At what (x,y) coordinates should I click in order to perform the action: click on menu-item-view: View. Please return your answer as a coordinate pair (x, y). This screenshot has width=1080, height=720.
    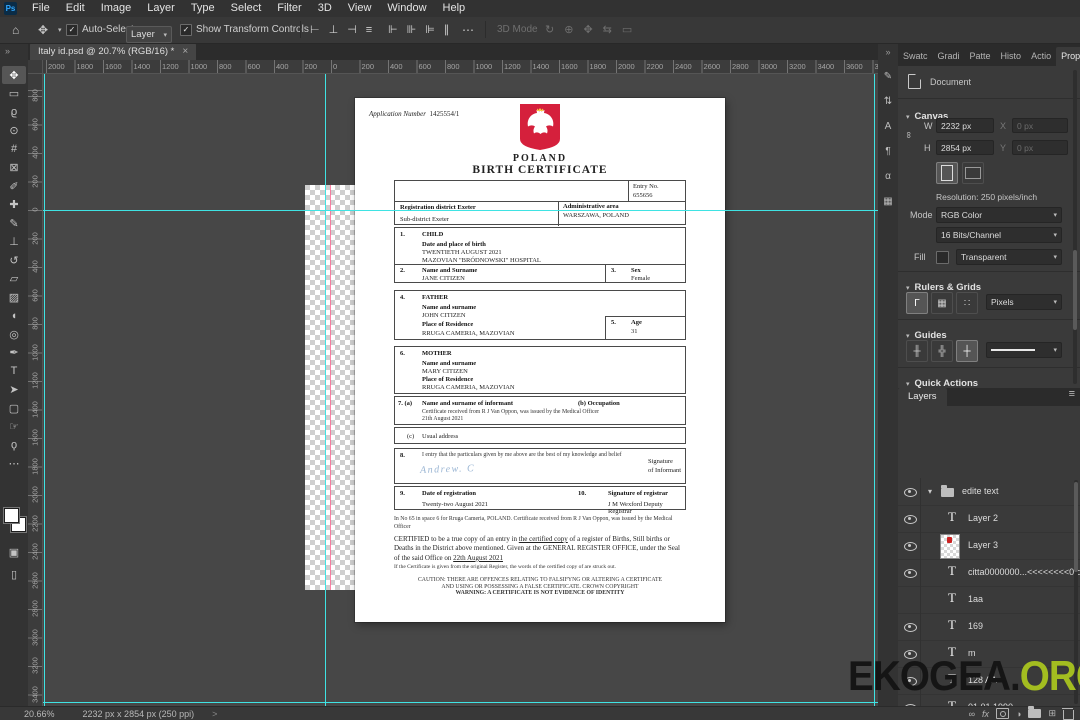
    Looking at the image, I should click on (360, 8).